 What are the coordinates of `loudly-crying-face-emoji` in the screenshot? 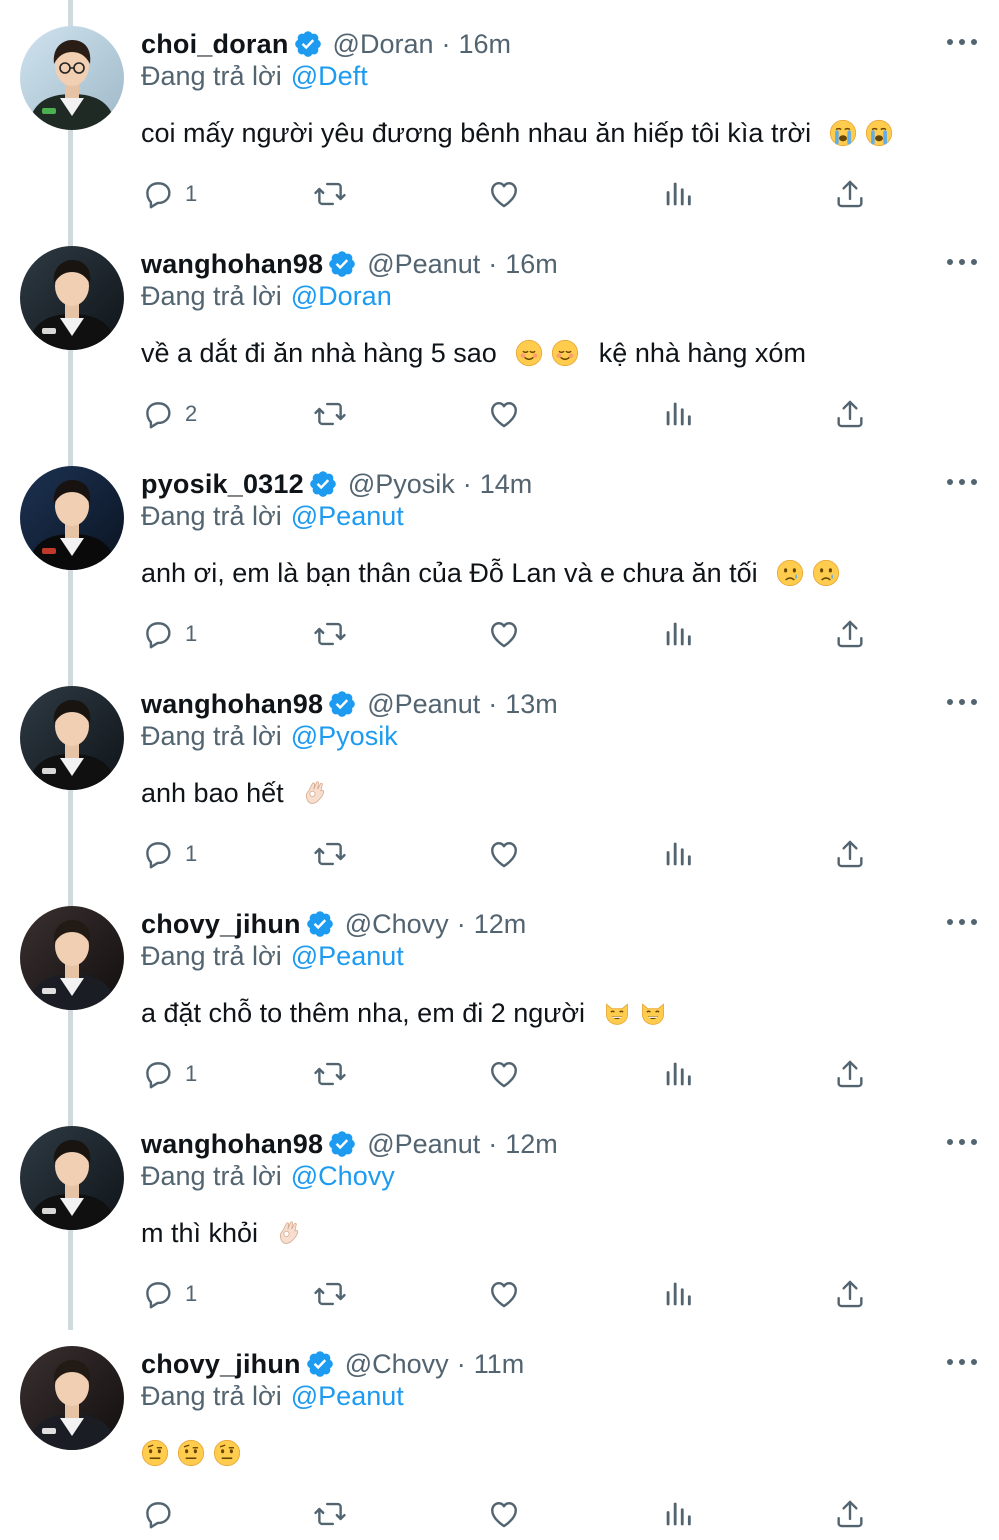 It's located at (879, 133).